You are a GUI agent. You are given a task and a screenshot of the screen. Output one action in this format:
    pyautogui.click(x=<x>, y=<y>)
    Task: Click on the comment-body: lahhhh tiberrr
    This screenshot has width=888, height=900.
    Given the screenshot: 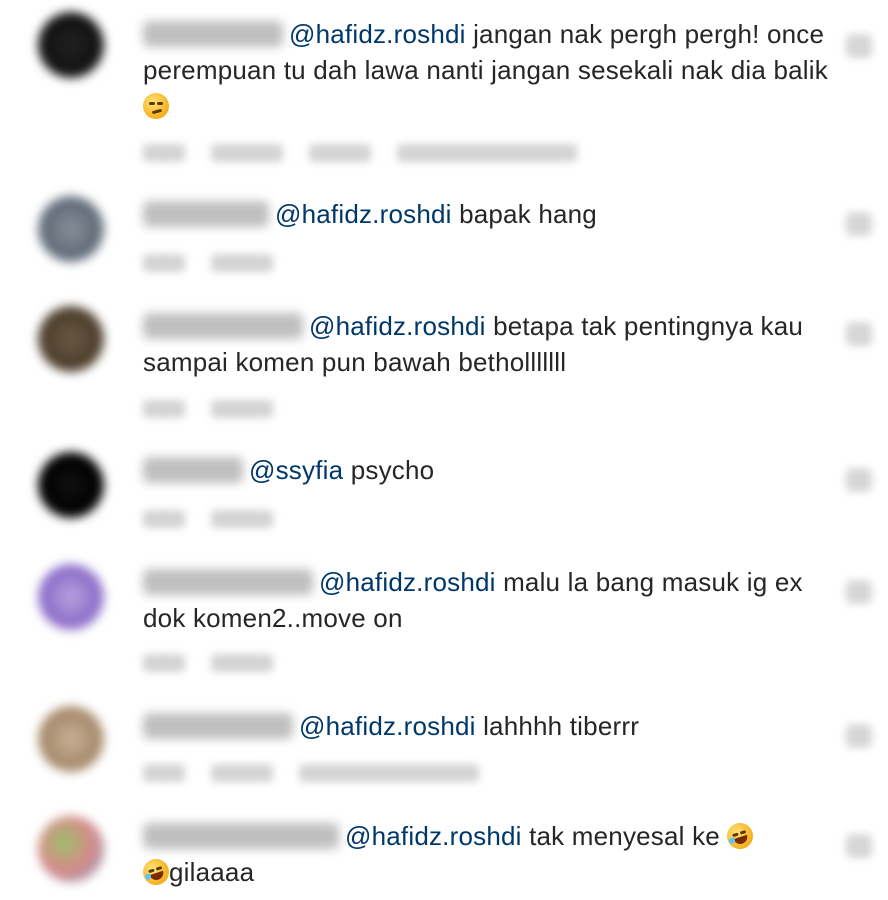 What is the action you would take?
    pyautogui.click(x=561, y=726)
    